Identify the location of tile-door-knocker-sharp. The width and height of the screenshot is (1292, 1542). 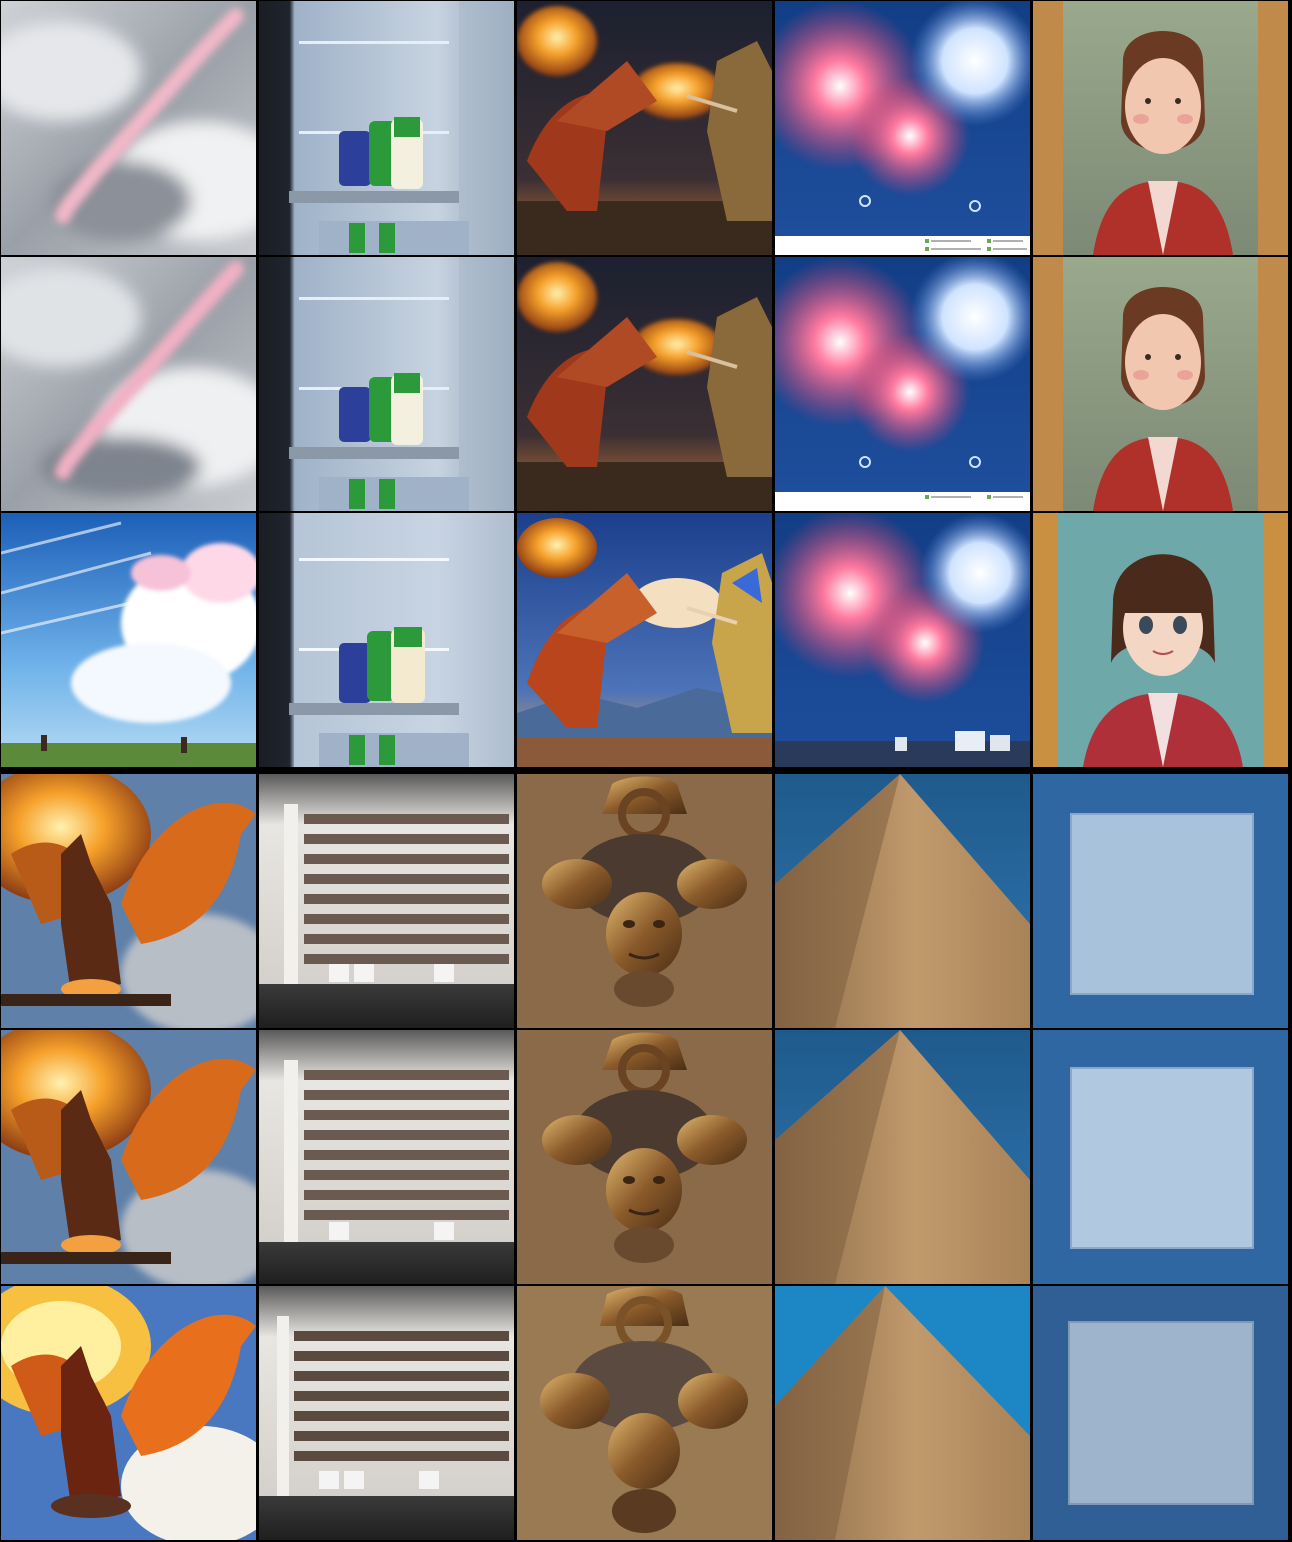
(644, 1413).